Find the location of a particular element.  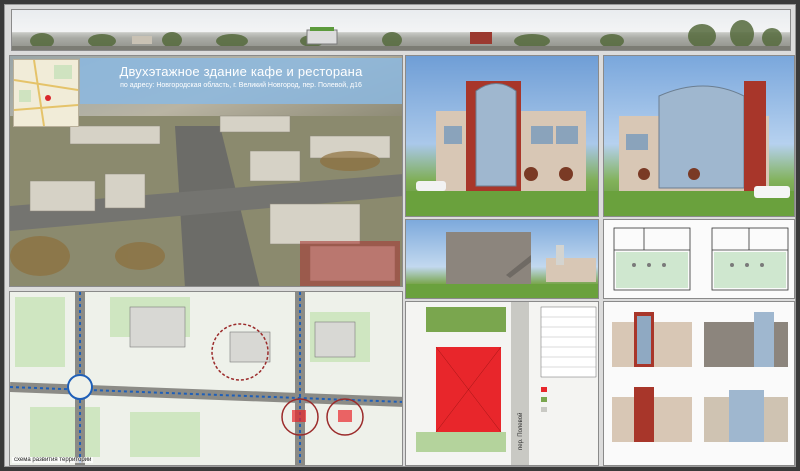

page-title: Двухэтажное здание кафе и ресторана is located at coordinates (241, 71).